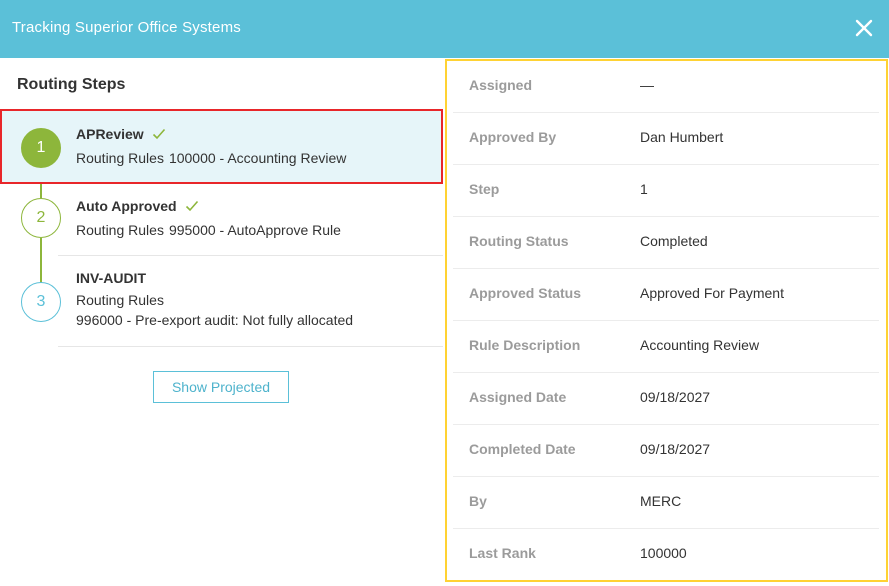  What do you see at coordinates (250, 346) in the screenshot?
I see `divider` at bounding box center [250, 346].